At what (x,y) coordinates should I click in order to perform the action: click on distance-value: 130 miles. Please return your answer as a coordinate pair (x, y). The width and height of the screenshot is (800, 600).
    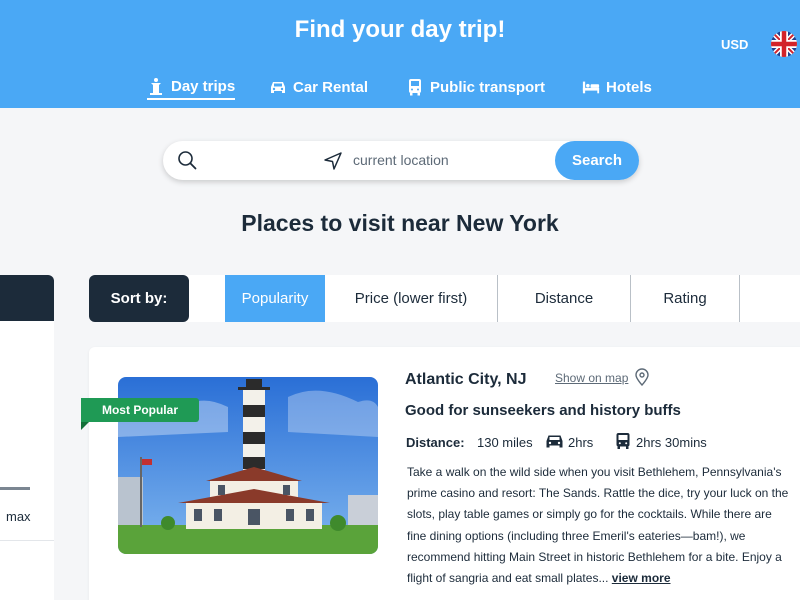
    Looking at the image, I should click on (505, 442).